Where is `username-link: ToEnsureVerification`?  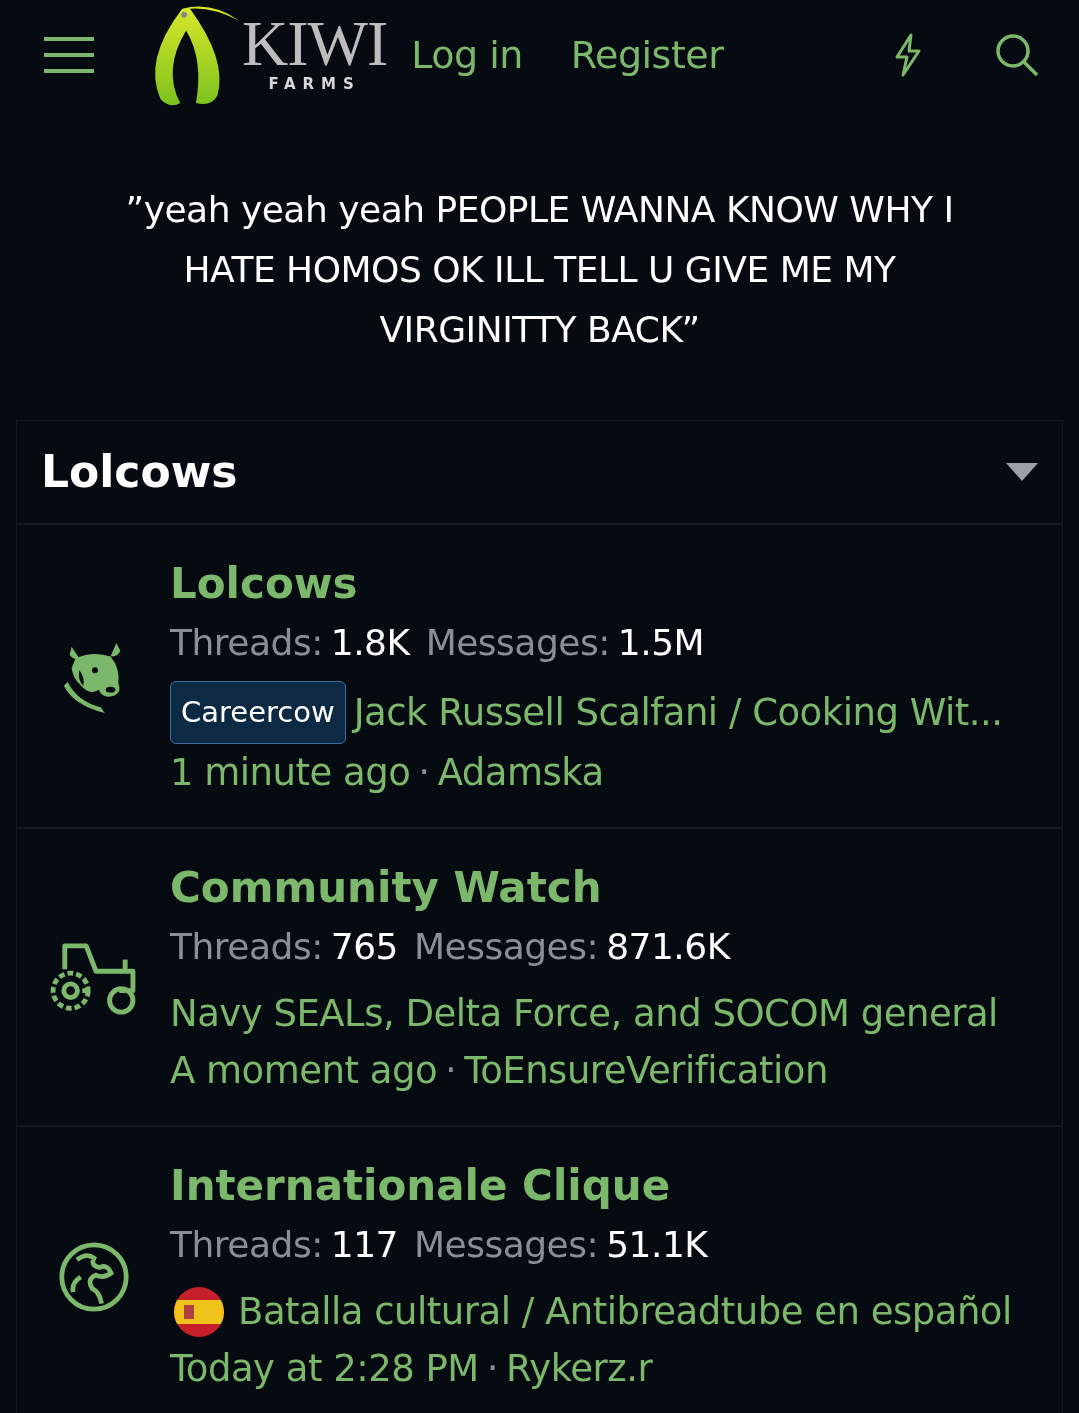 username-link: ToEnsureVerification is located at coordinates (646, 1070).